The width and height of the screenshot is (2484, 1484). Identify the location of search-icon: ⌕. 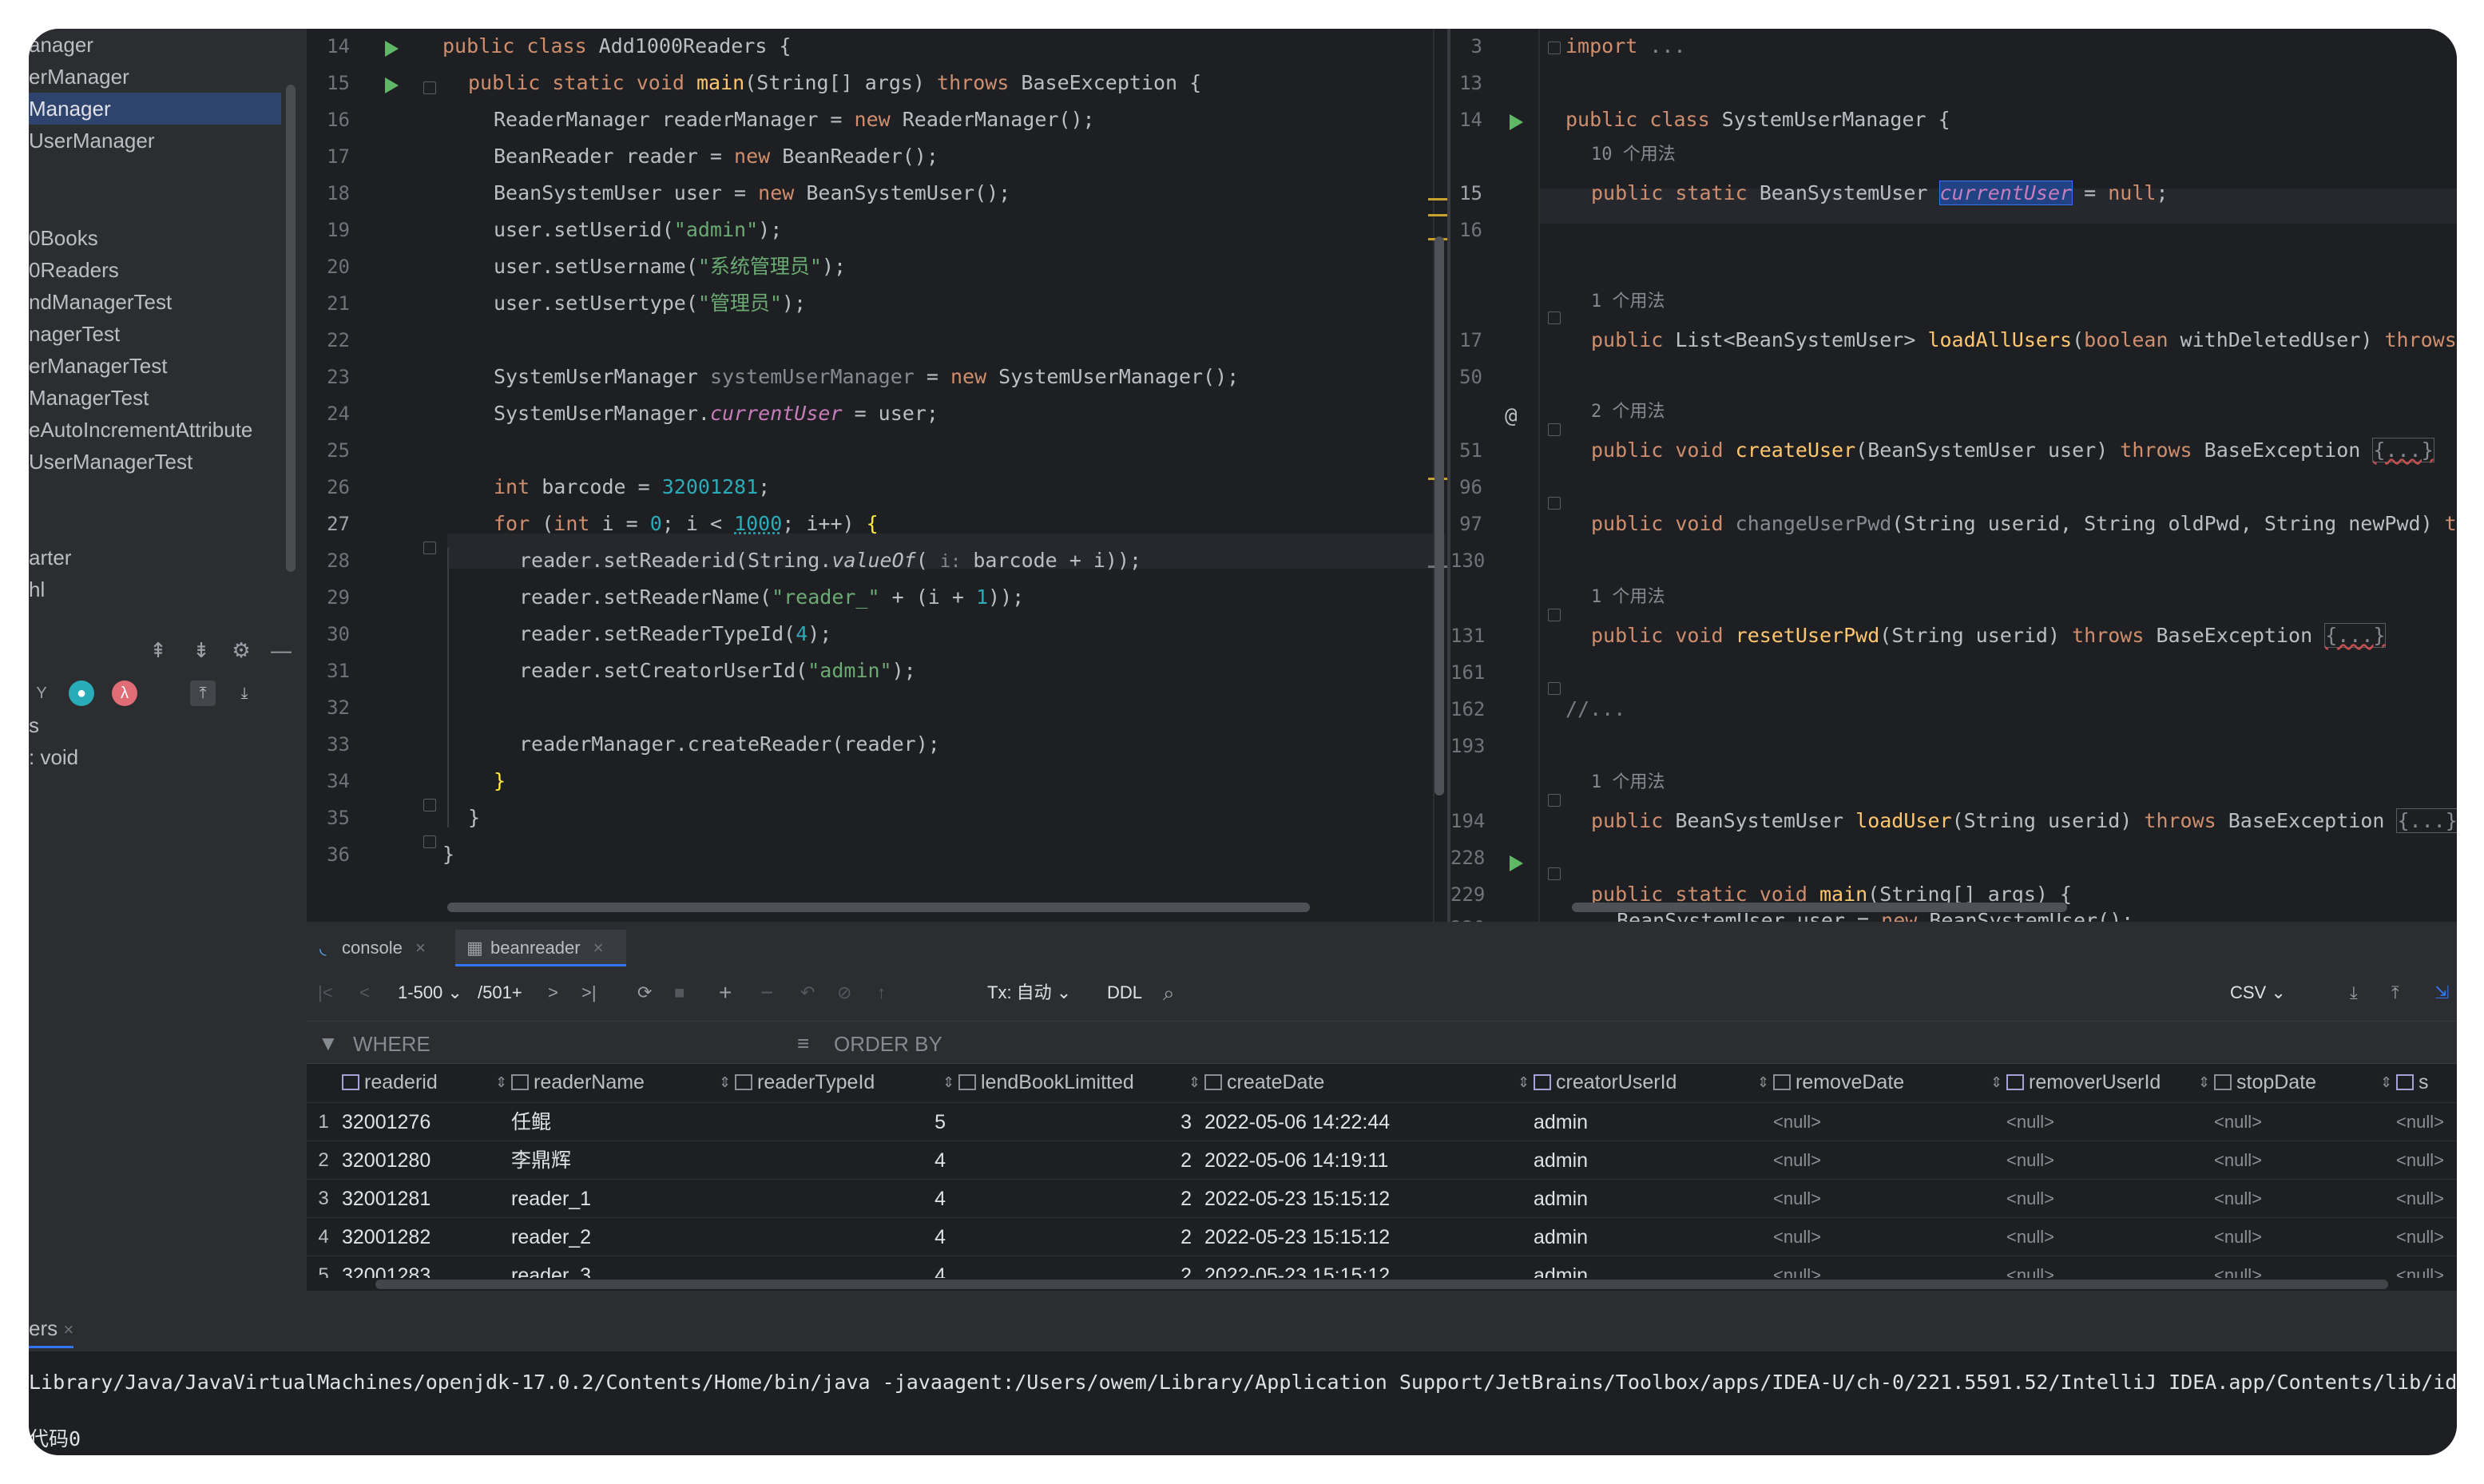
(1169, 993).